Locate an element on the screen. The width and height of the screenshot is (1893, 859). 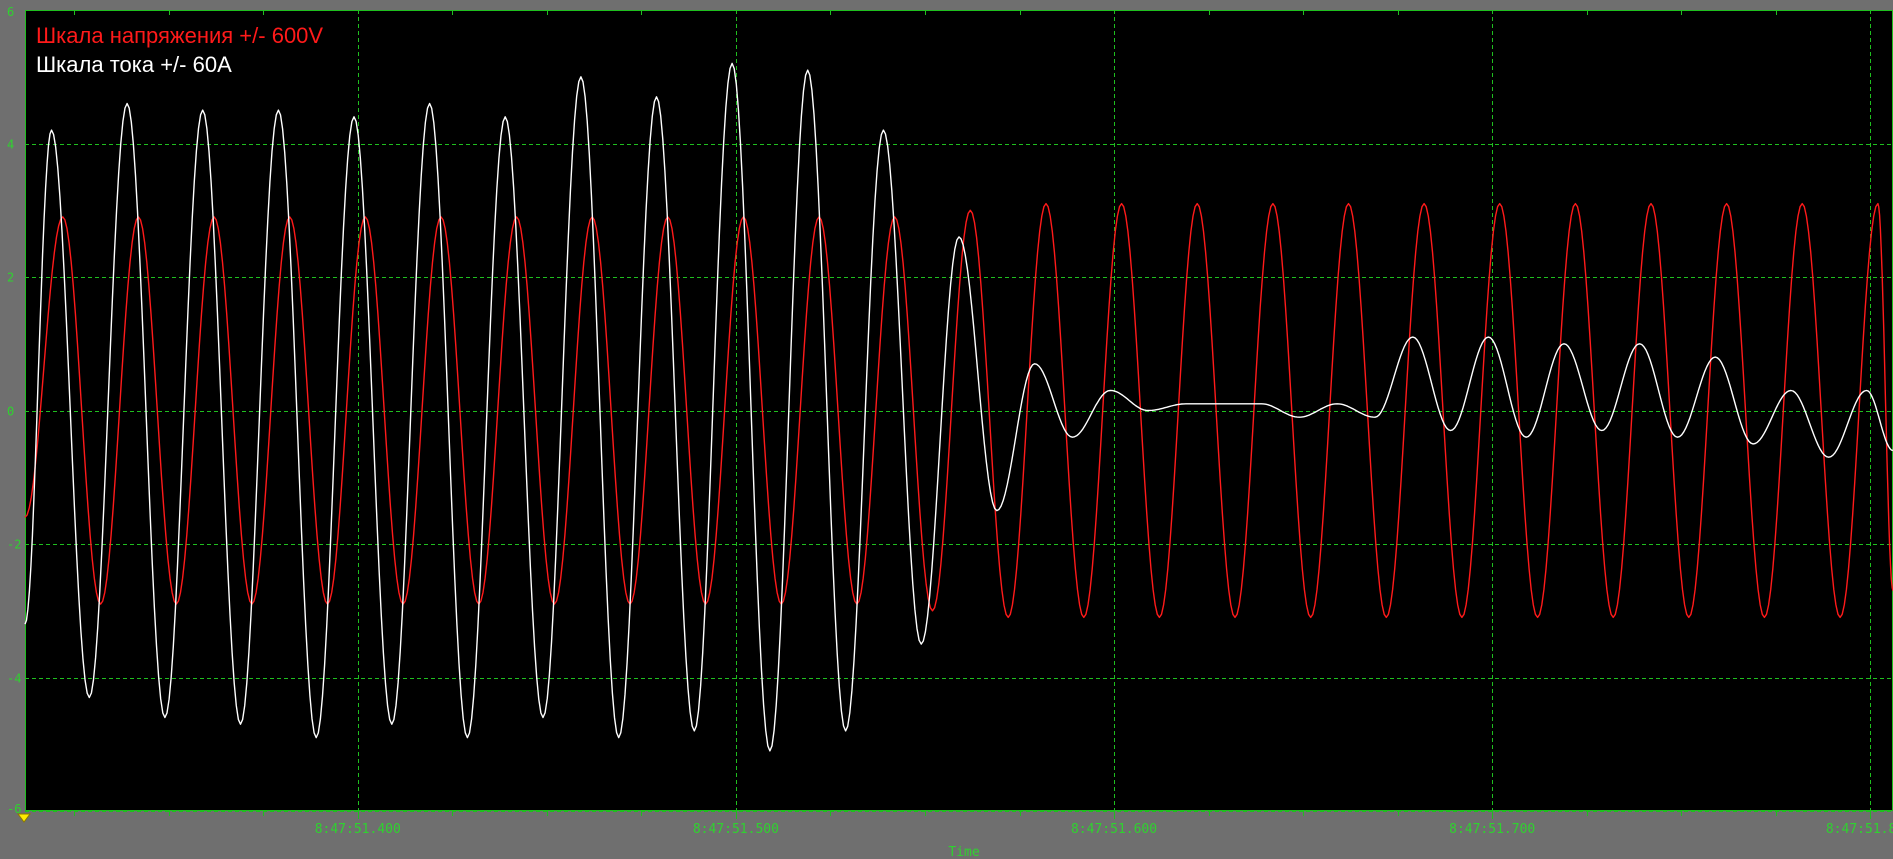
x-axis-label: Time is located at coordinates (963, 852).